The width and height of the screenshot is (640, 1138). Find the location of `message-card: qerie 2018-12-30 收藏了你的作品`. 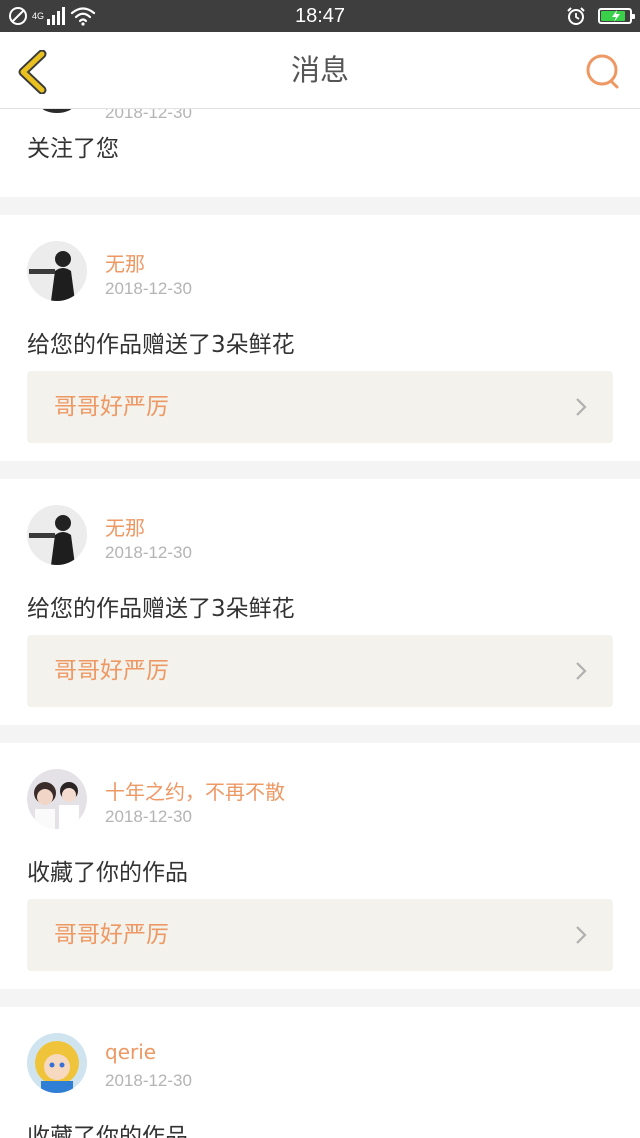

message-card: qerie 2018-12-30 收藏了你的作品 is located at coordinates (320, 1072).